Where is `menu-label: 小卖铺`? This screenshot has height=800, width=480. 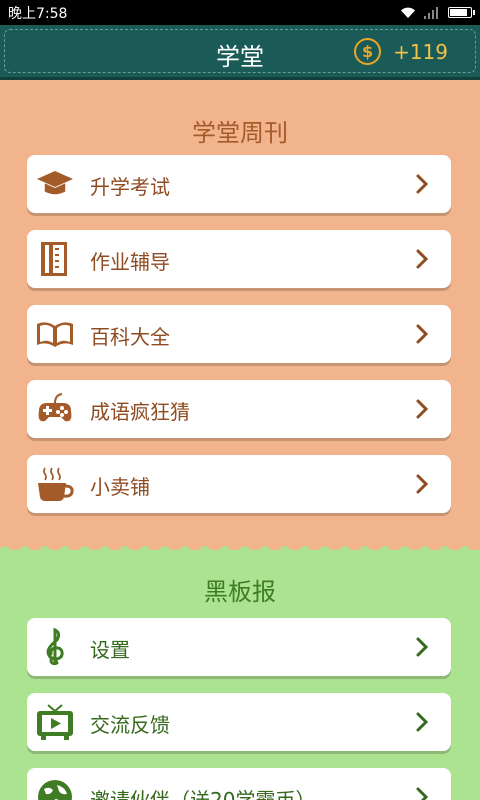
menu-label: 小卖铺 is located at coordinates (120, 487).